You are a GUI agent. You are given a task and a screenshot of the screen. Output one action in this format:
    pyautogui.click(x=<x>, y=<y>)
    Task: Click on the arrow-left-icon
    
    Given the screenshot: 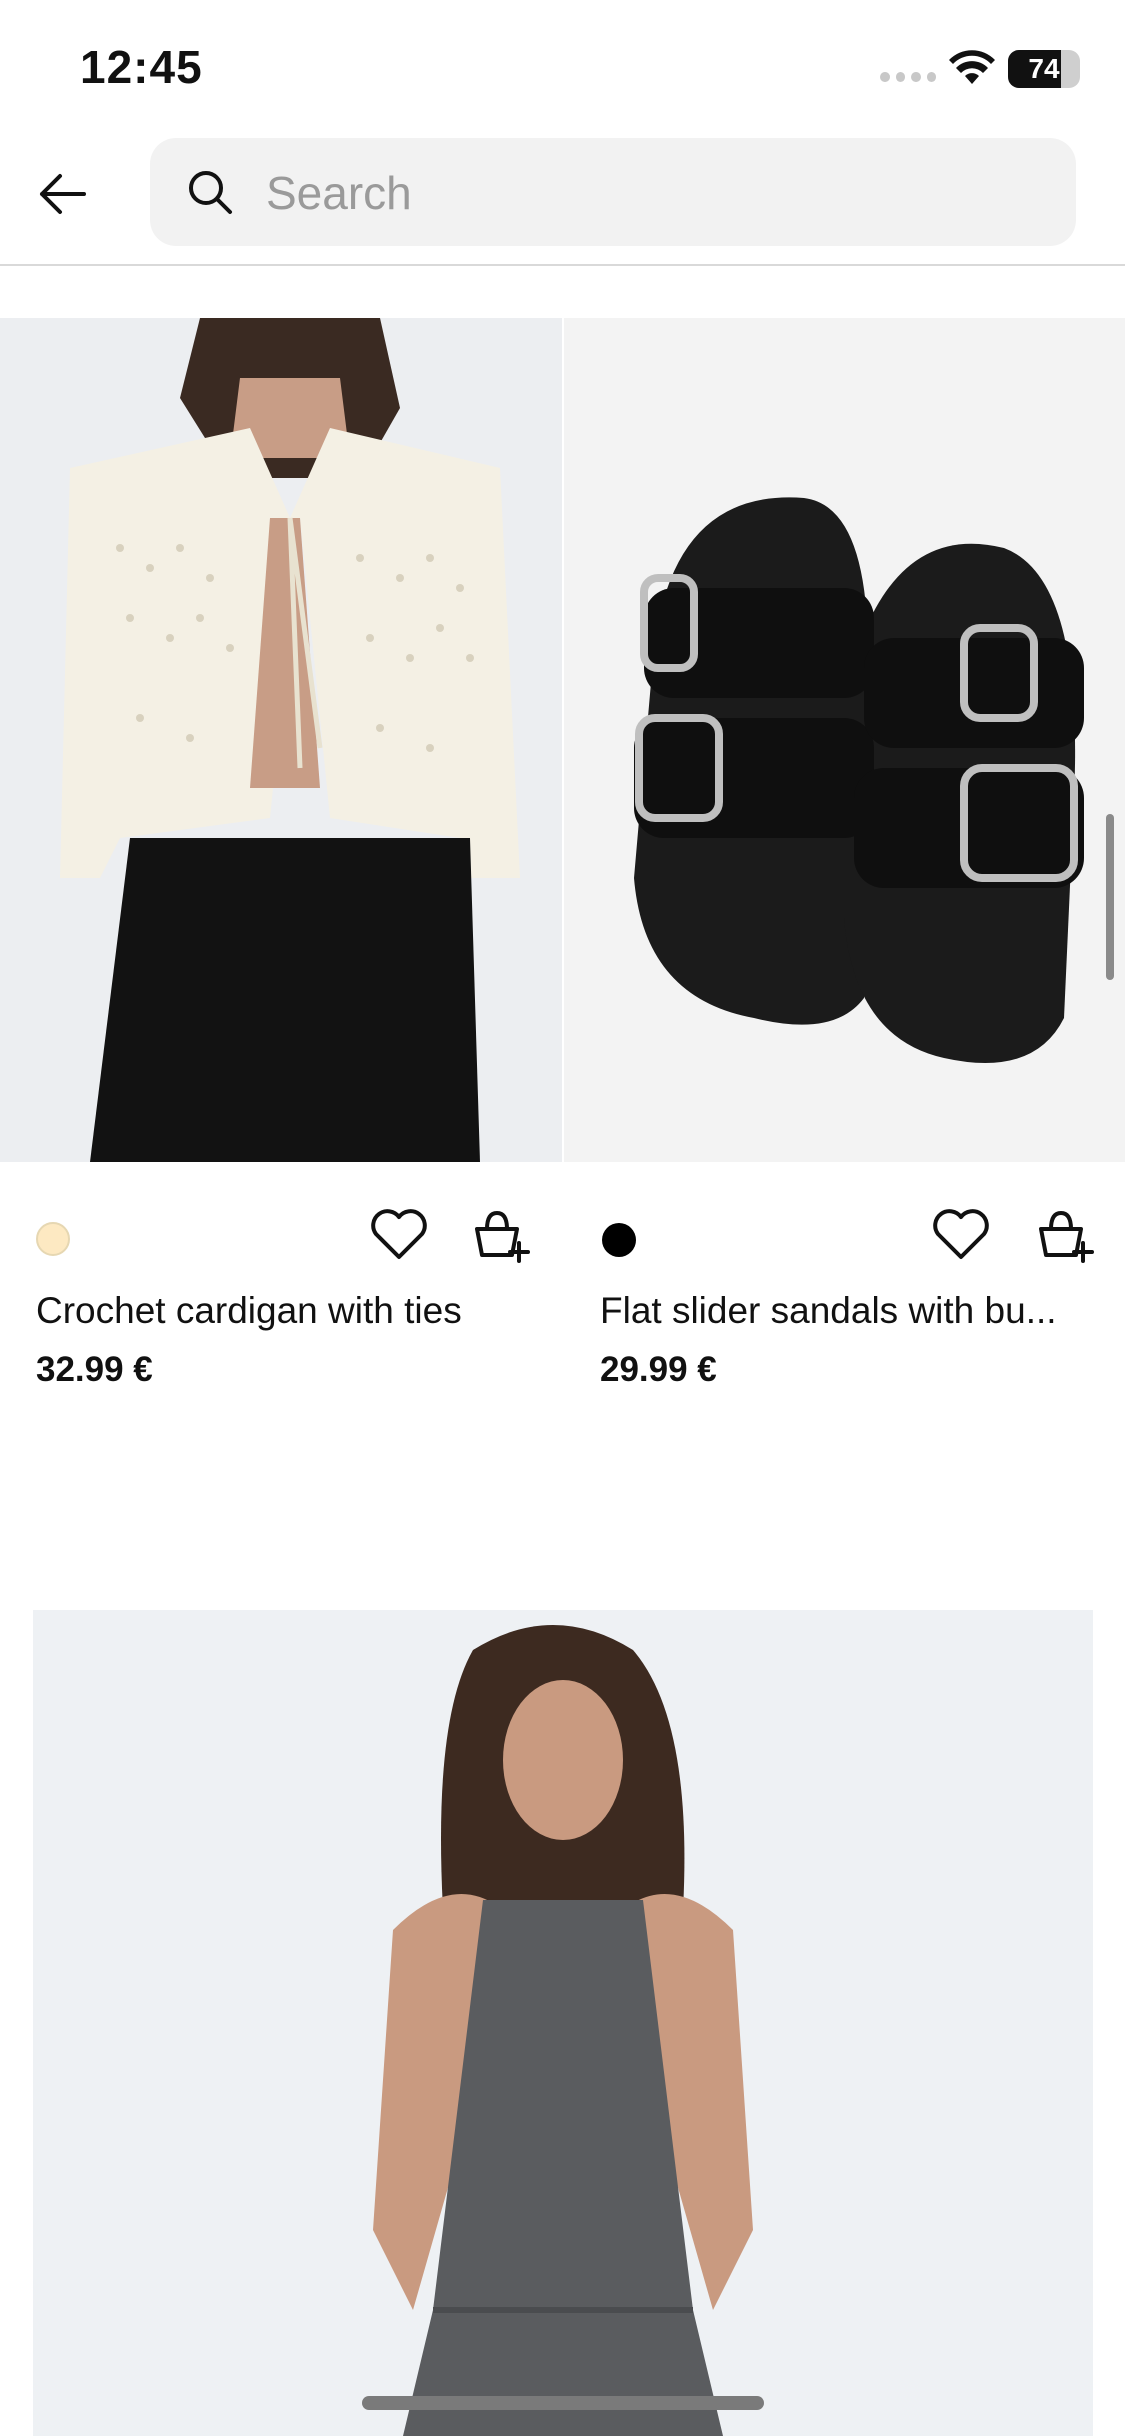 What is the action you would take?
    pyautogui.click(x=63, y=194)
    